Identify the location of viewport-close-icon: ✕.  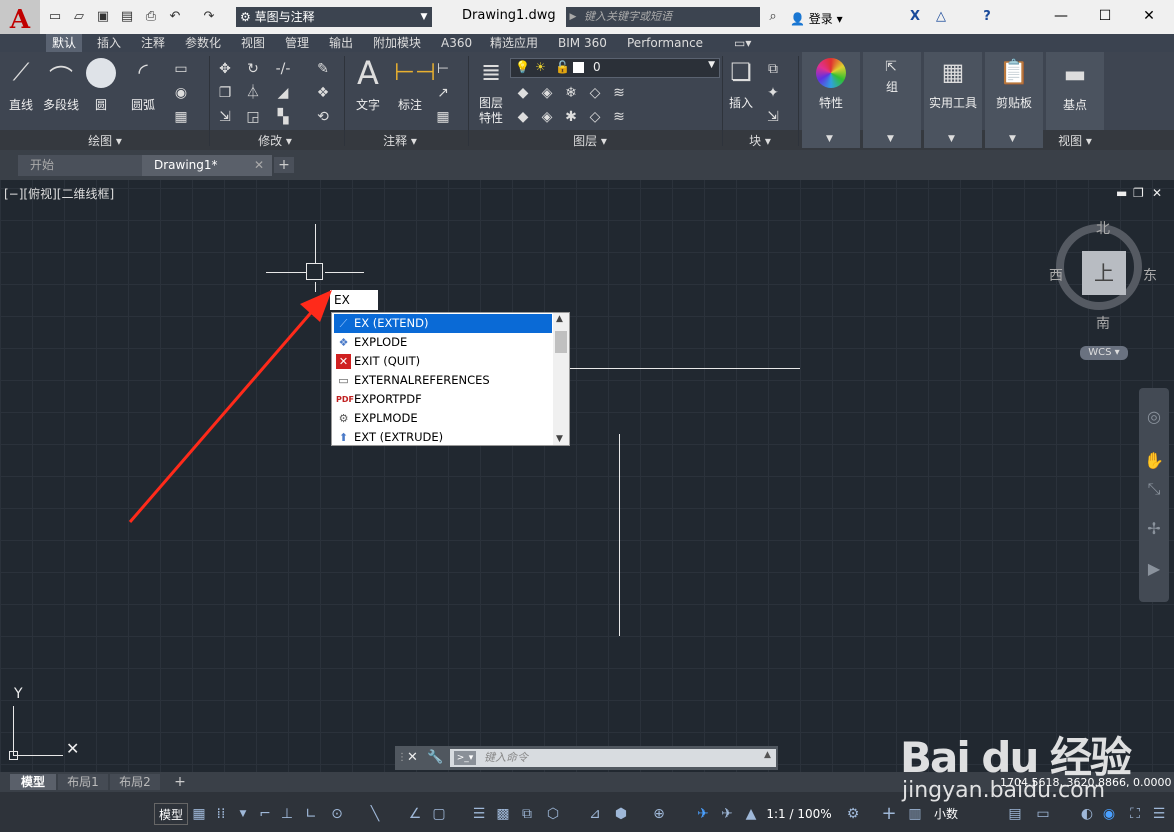
(1157, 193).